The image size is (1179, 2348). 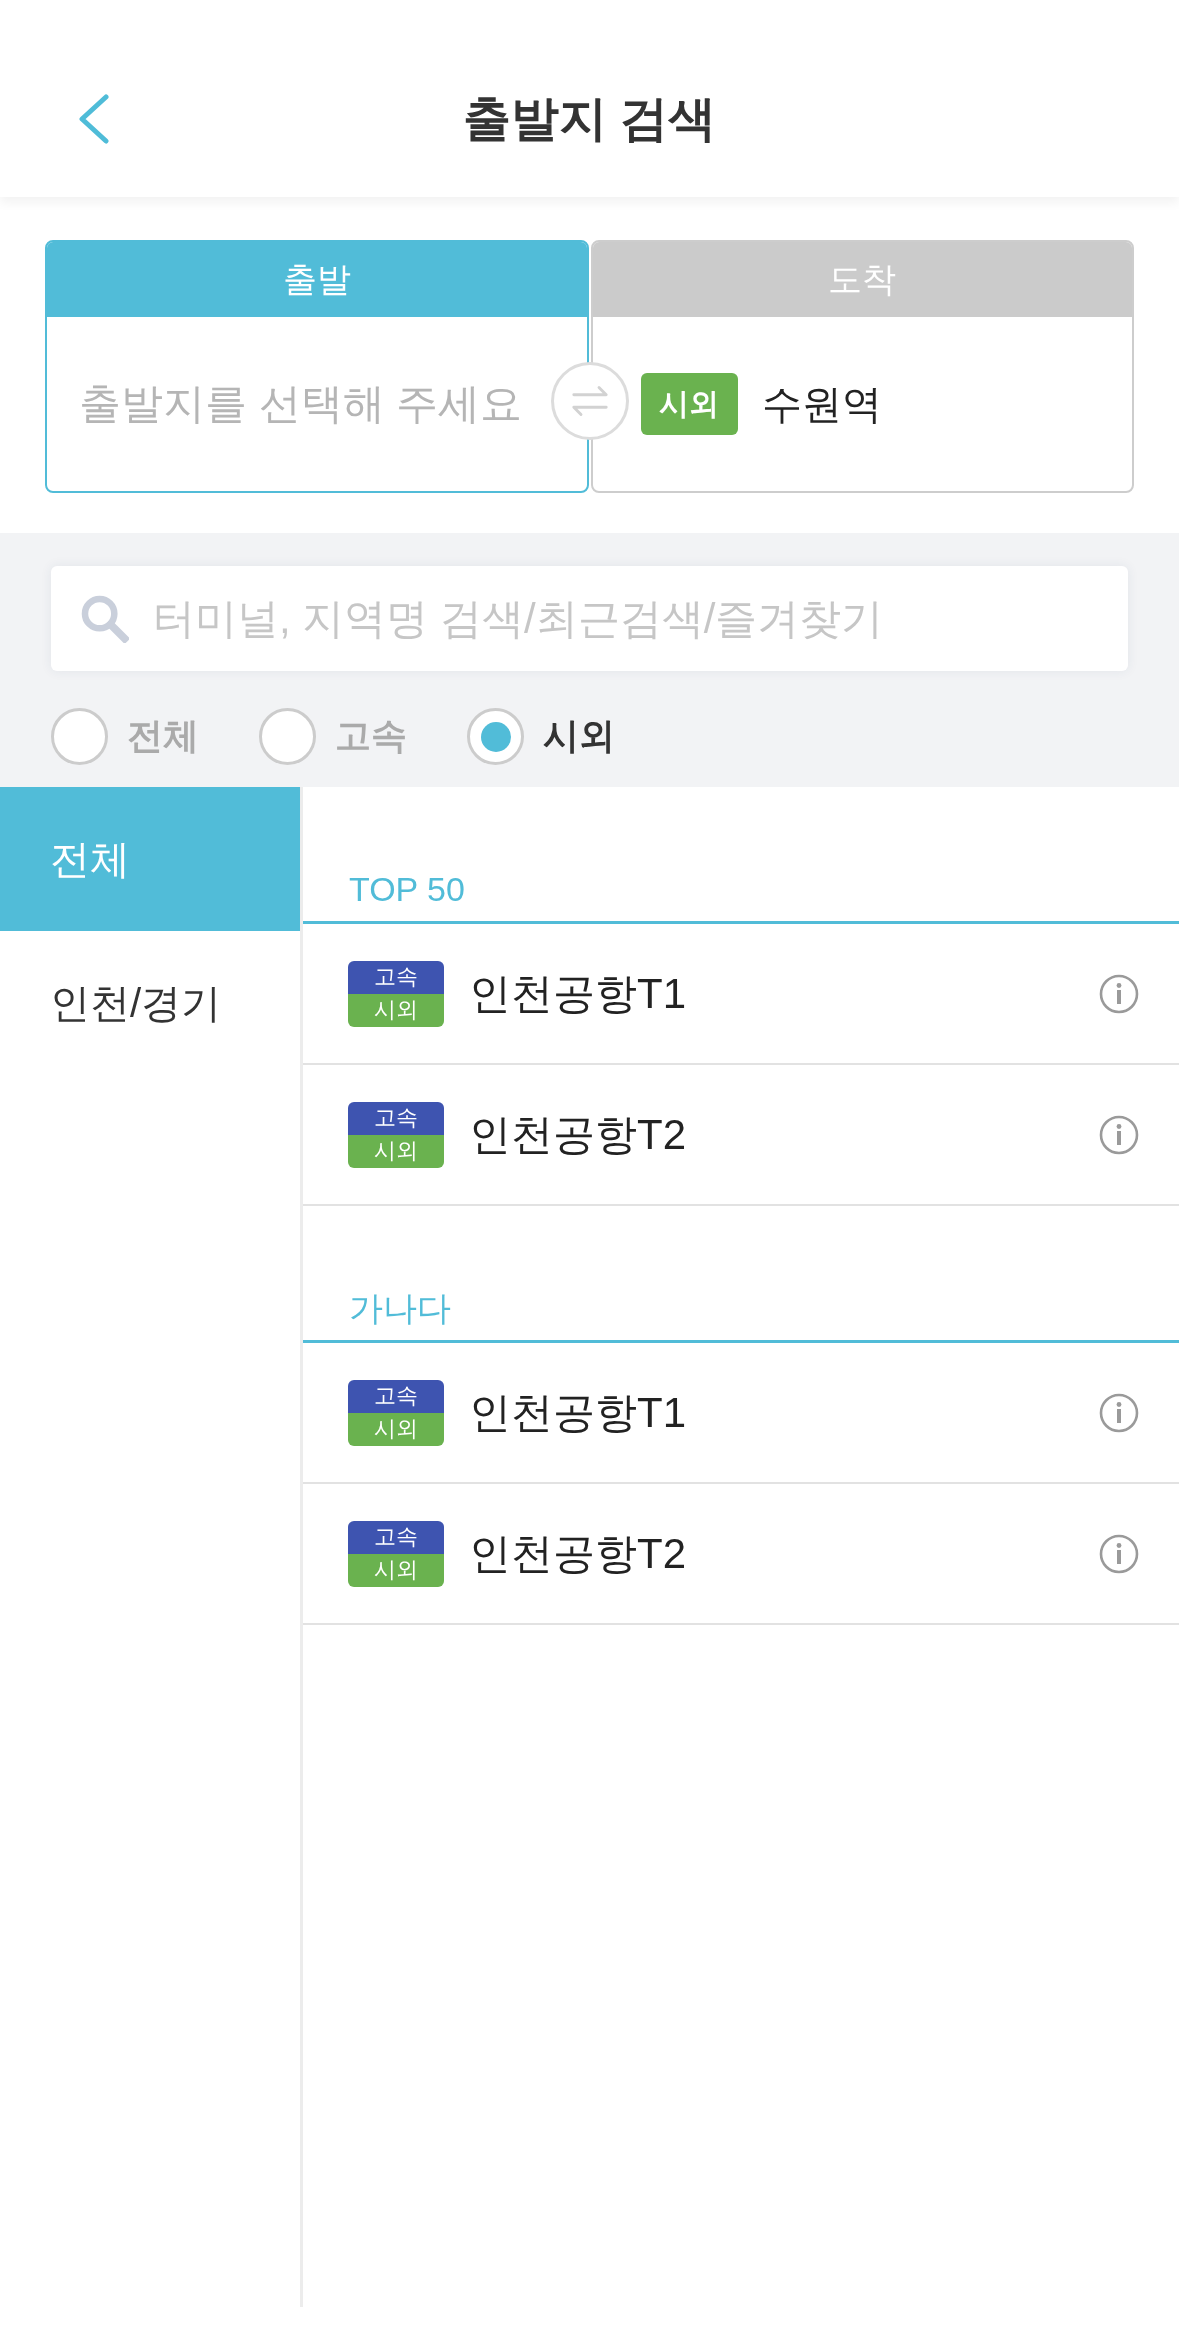 What do you see at coordinates (589, 618) in the screenshot?
I see `search-field: 터미널, 지역명 검색/최근검색/즐겨찾기` at bounding box center [589, 618].